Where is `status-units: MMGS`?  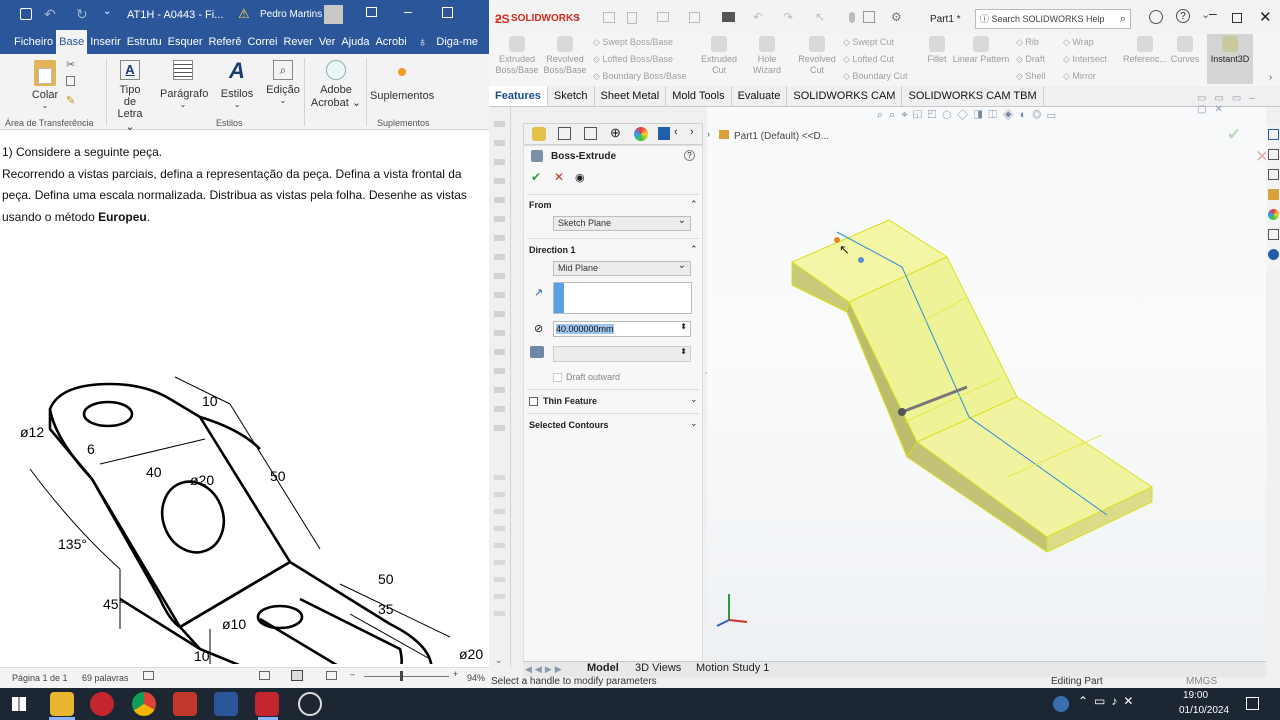
status-units: MMGS is located at coordinates (1201, 681).